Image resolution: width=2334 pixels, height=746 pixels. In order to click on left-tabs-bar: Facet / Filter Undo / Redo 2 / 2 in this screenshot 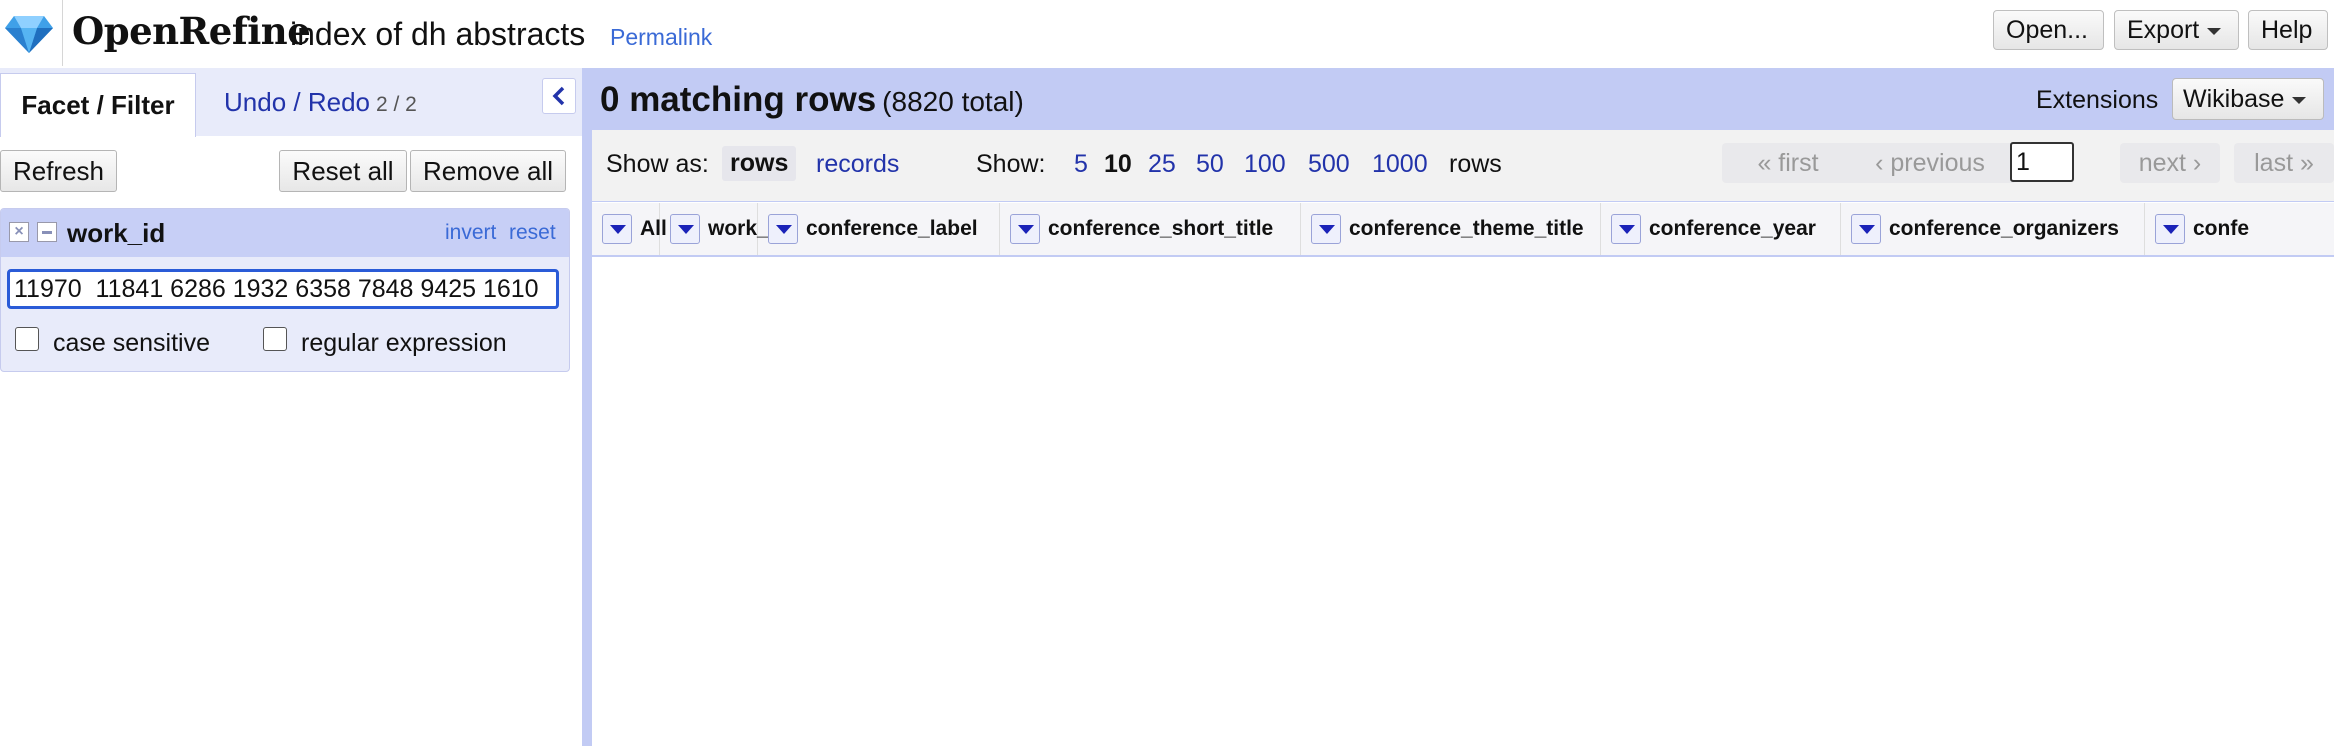, I will do `click(291, 102)`.